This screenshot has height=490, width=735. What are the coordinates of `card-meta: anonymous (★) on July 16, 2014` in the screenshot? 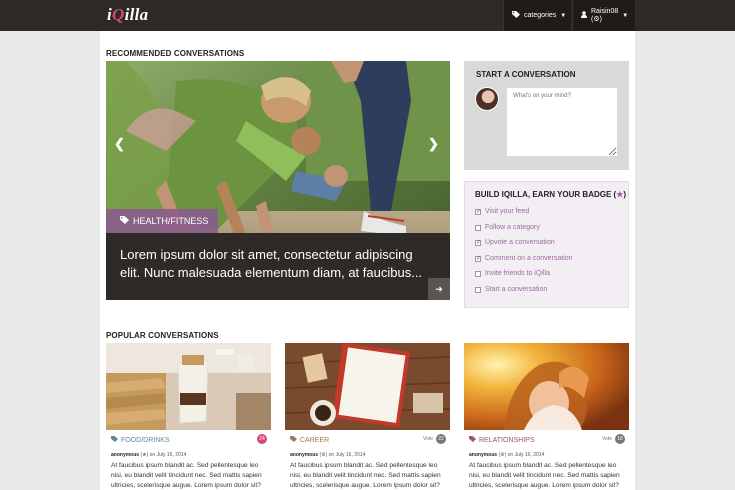 It's located at (148, 455).